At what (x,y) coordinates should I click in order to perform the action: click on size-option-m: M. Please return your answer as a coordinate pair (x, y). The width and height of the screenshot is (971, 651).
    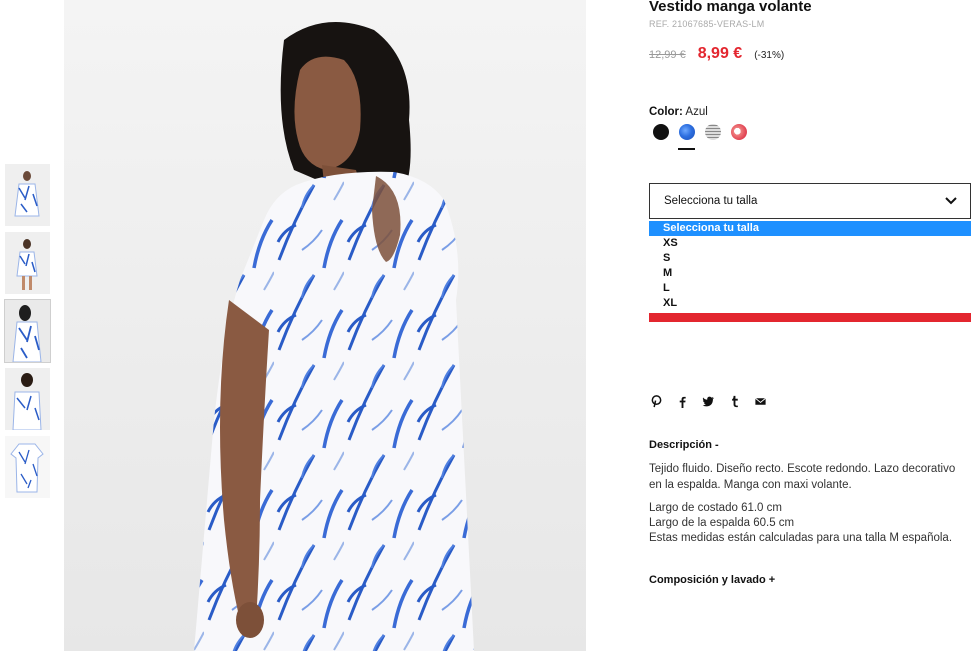
    Looking at the image, I should click on (810, 273).